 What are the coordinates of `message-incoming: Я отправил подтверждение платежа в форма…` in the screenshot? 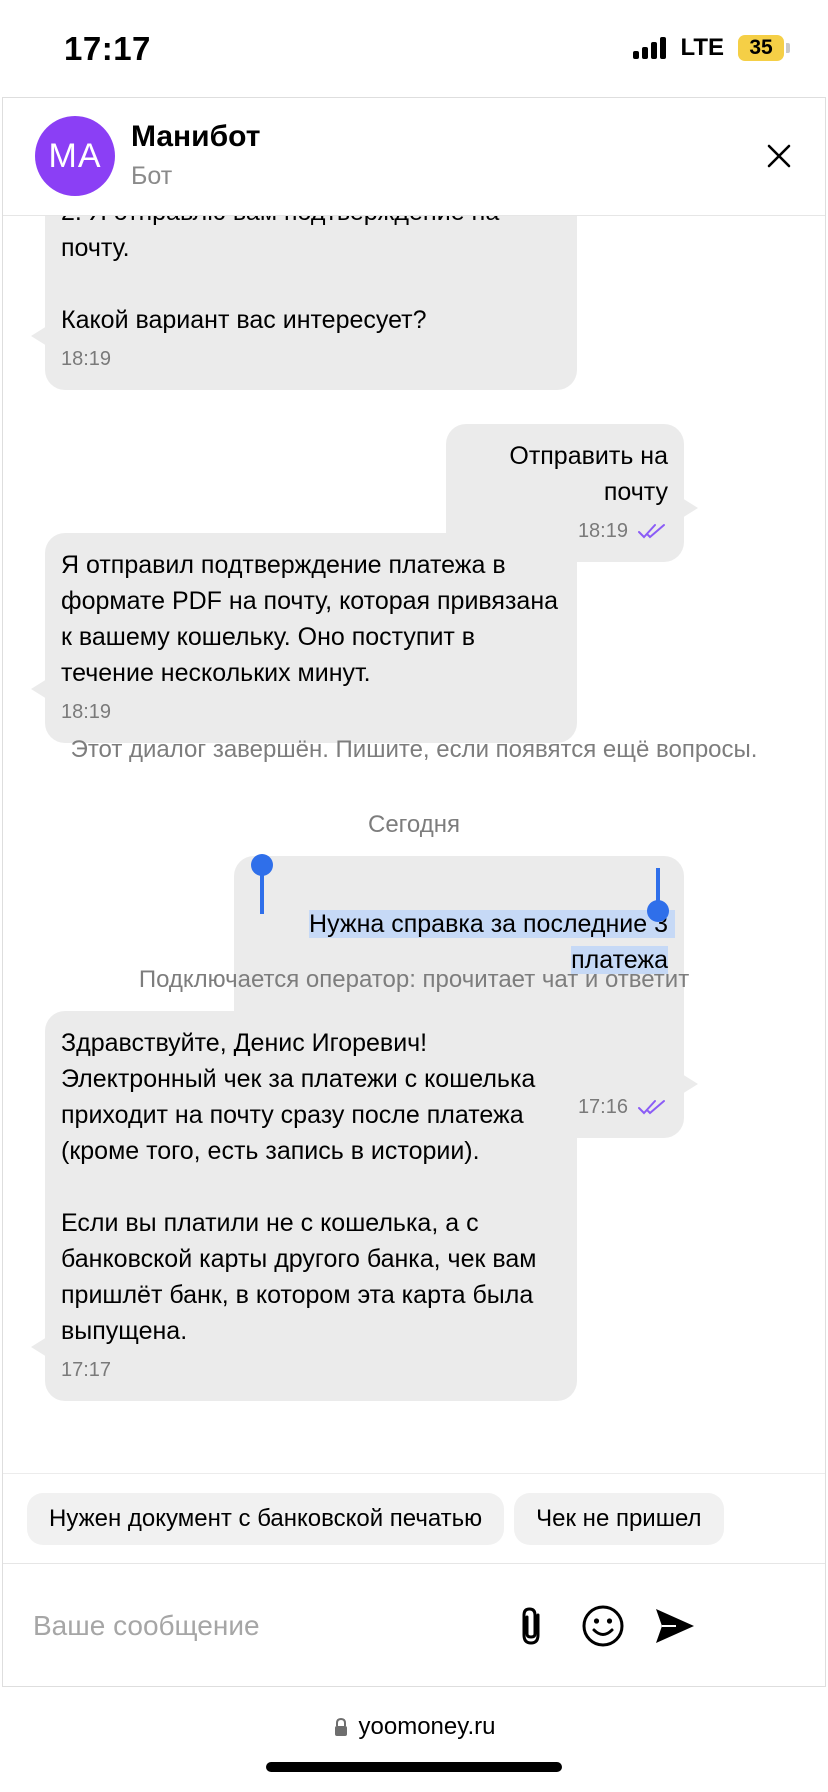 It's located at (304, 638).